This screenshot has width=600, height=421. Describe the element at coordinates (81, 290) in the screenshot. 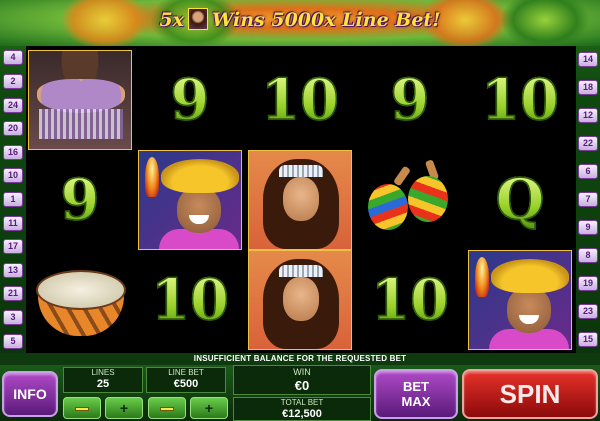

I see `drum-icon` at that location.